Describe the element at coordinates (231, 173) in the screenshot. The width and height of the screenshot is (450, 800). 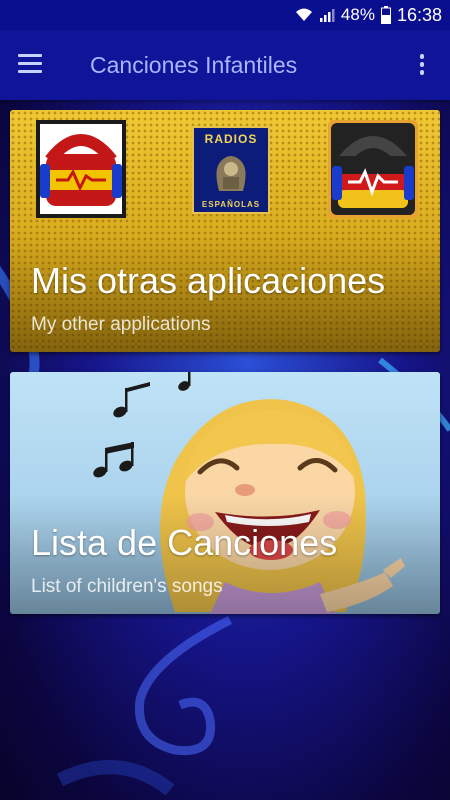
I see `shield-emblem-icon` at that location.